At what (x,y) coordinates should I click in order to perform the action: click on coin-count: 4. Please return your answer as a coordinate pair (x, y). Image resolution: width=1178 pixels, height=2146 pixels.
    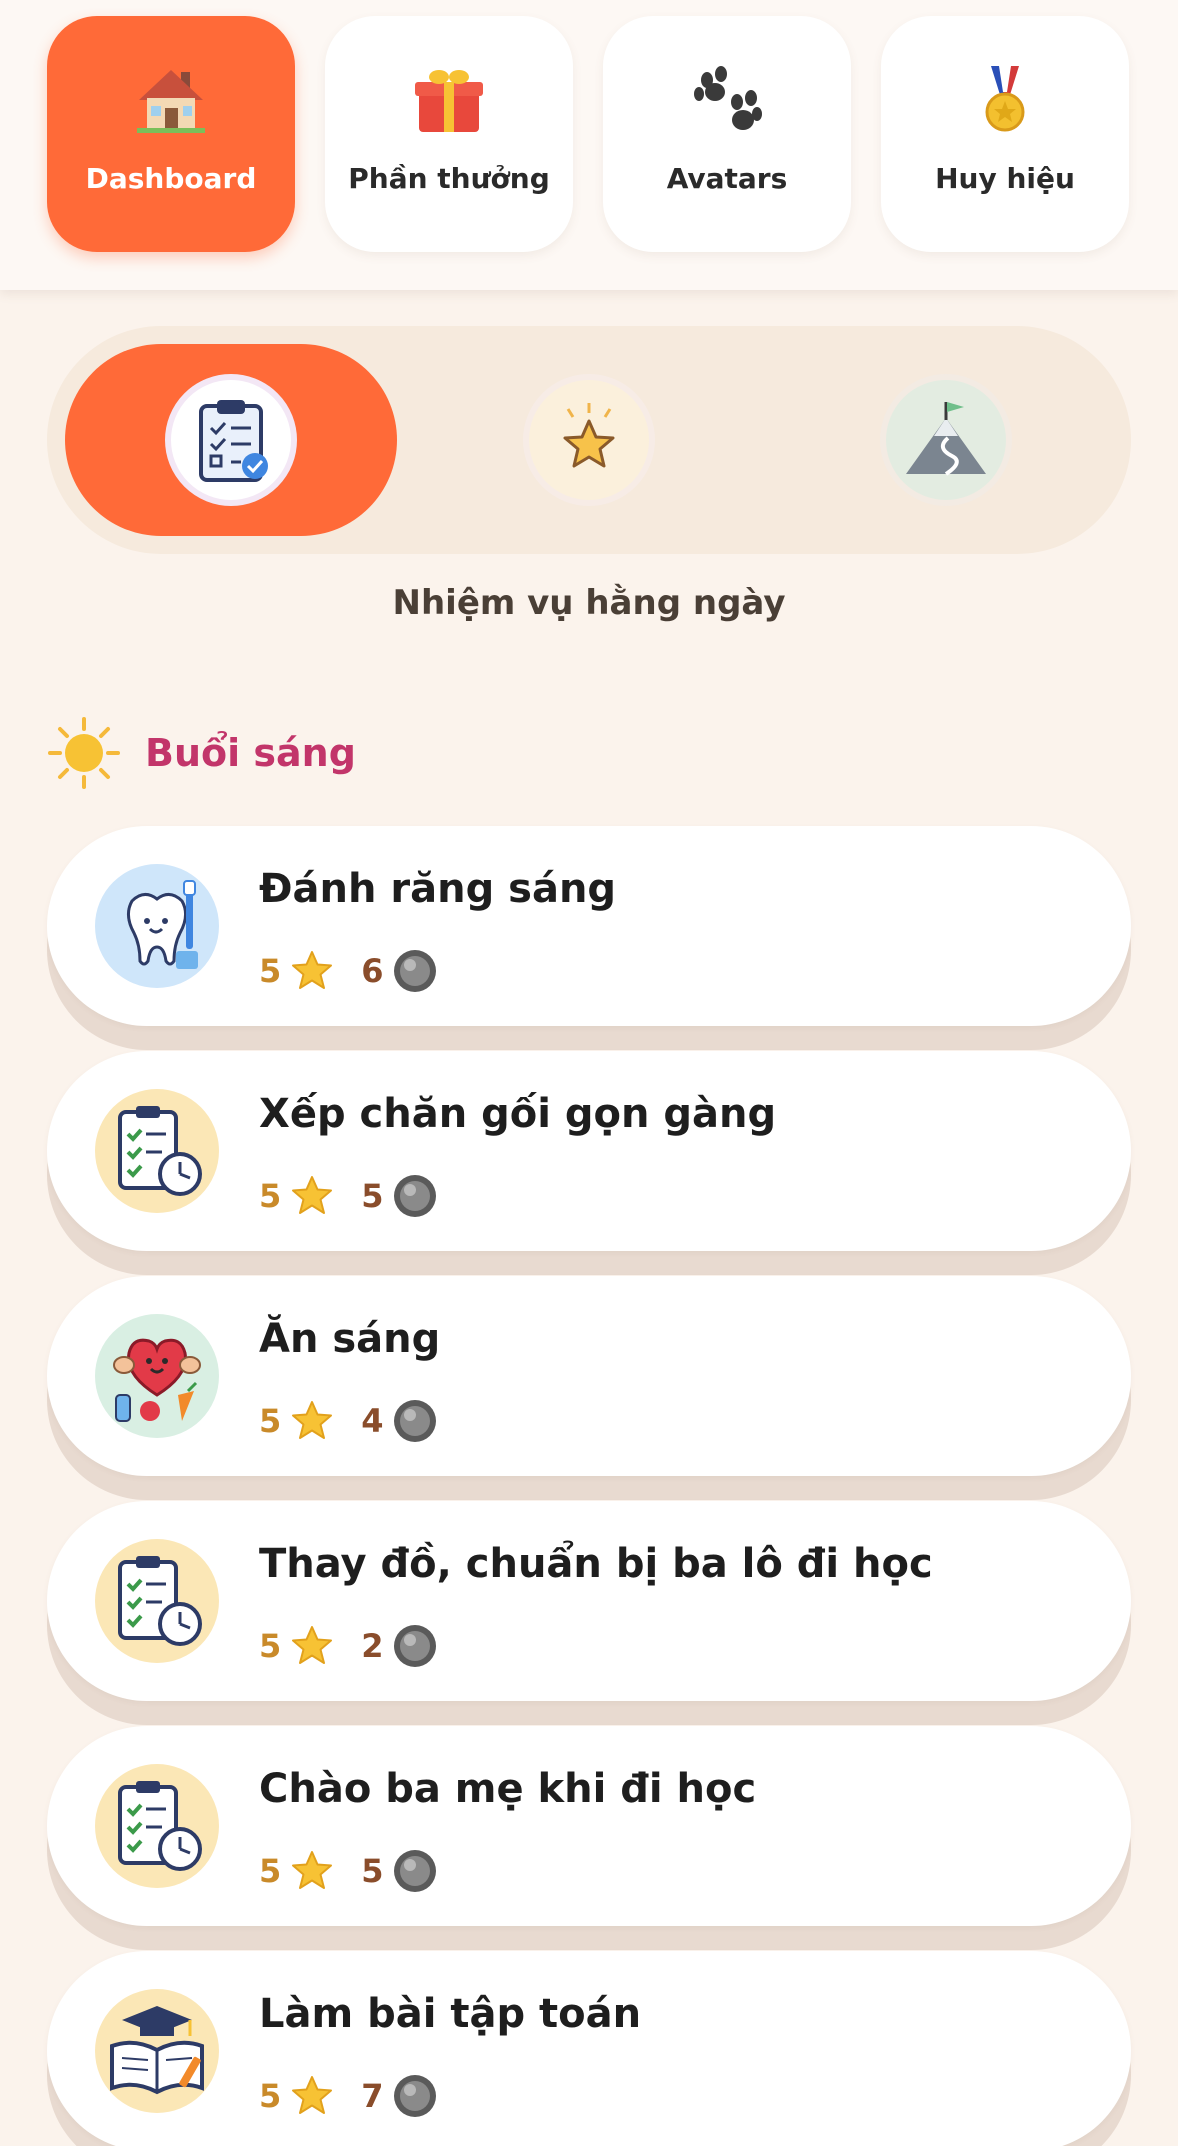
    Looking at the image, I should click on (372, 1421).